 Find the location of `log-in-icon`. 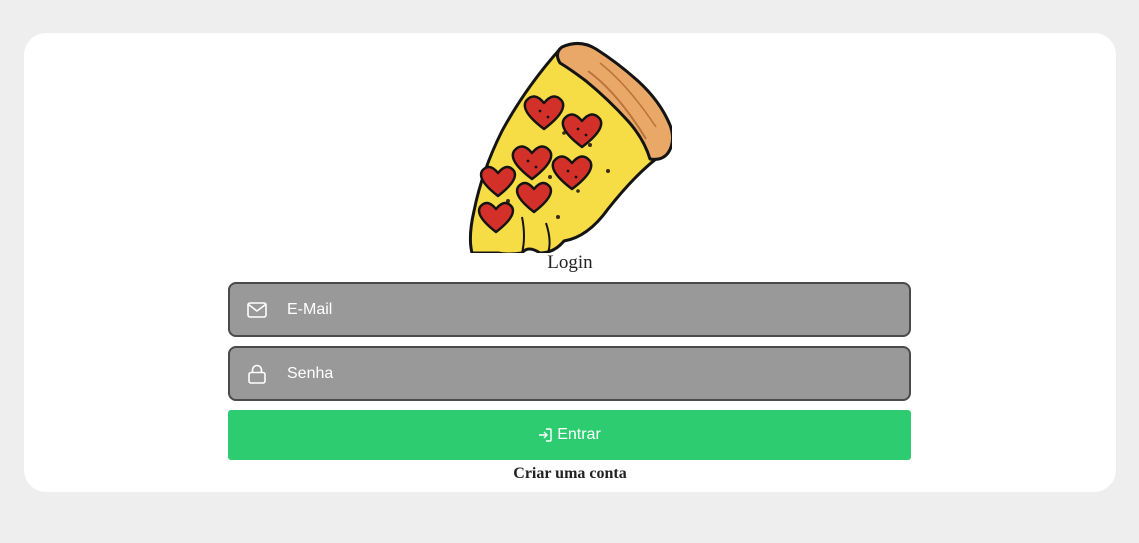

log-in-icon is located at coordinates (545, 435).